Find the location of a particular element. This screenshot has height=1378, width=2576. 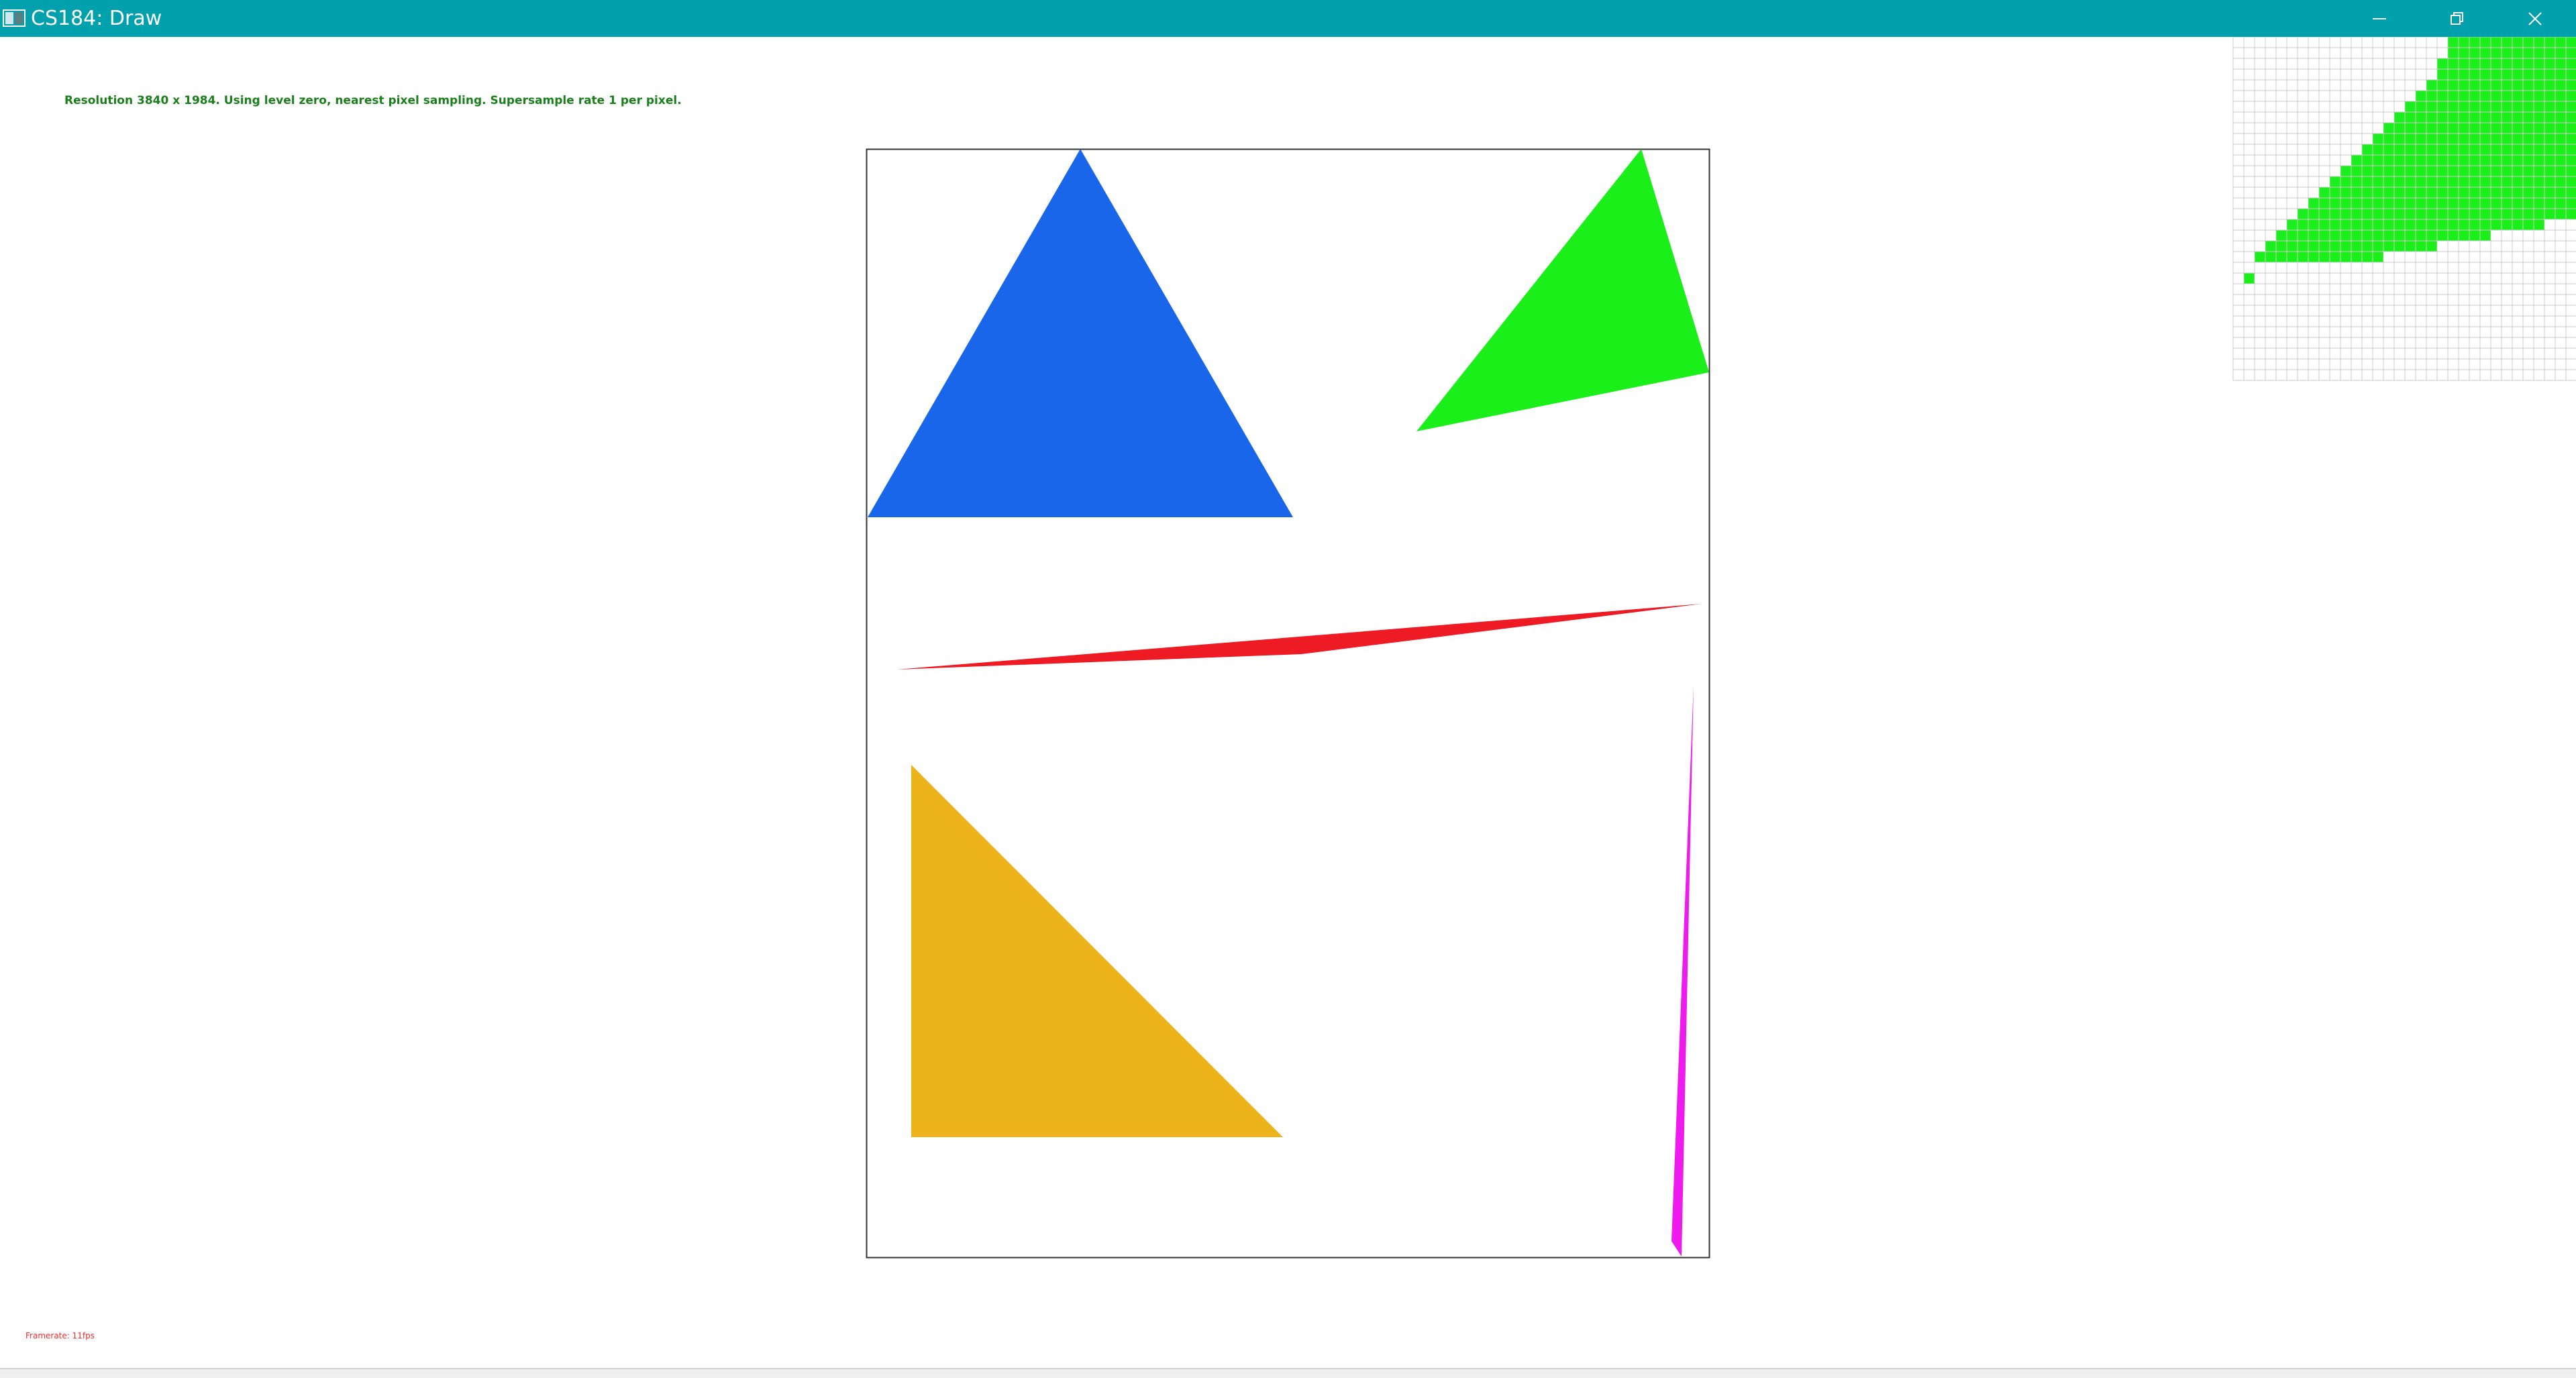

restore-button is located at coordinates (2457, 18).